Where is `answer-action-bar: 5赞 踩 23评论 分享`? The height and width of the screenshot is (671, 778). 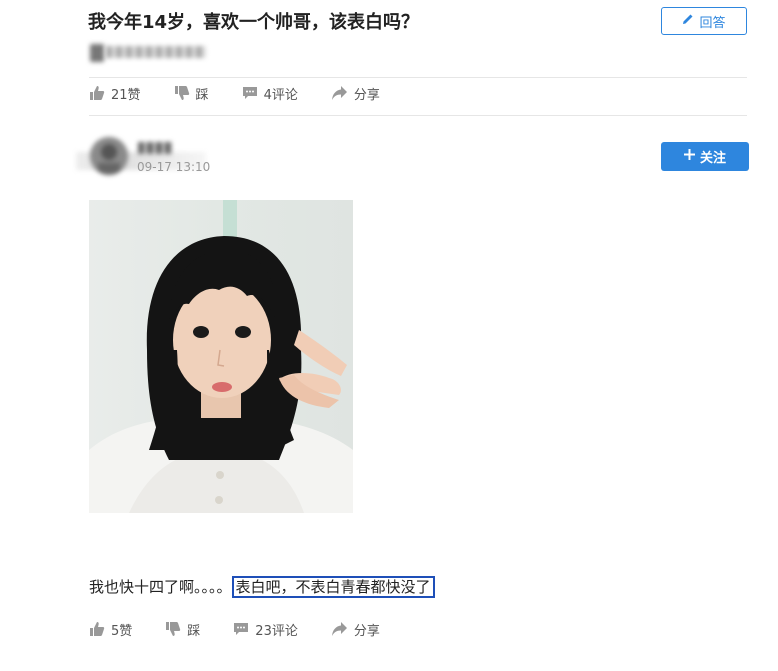 answer-action-bar: 5赞 踩 23评论 分享 is located at coordinates (251, 629).